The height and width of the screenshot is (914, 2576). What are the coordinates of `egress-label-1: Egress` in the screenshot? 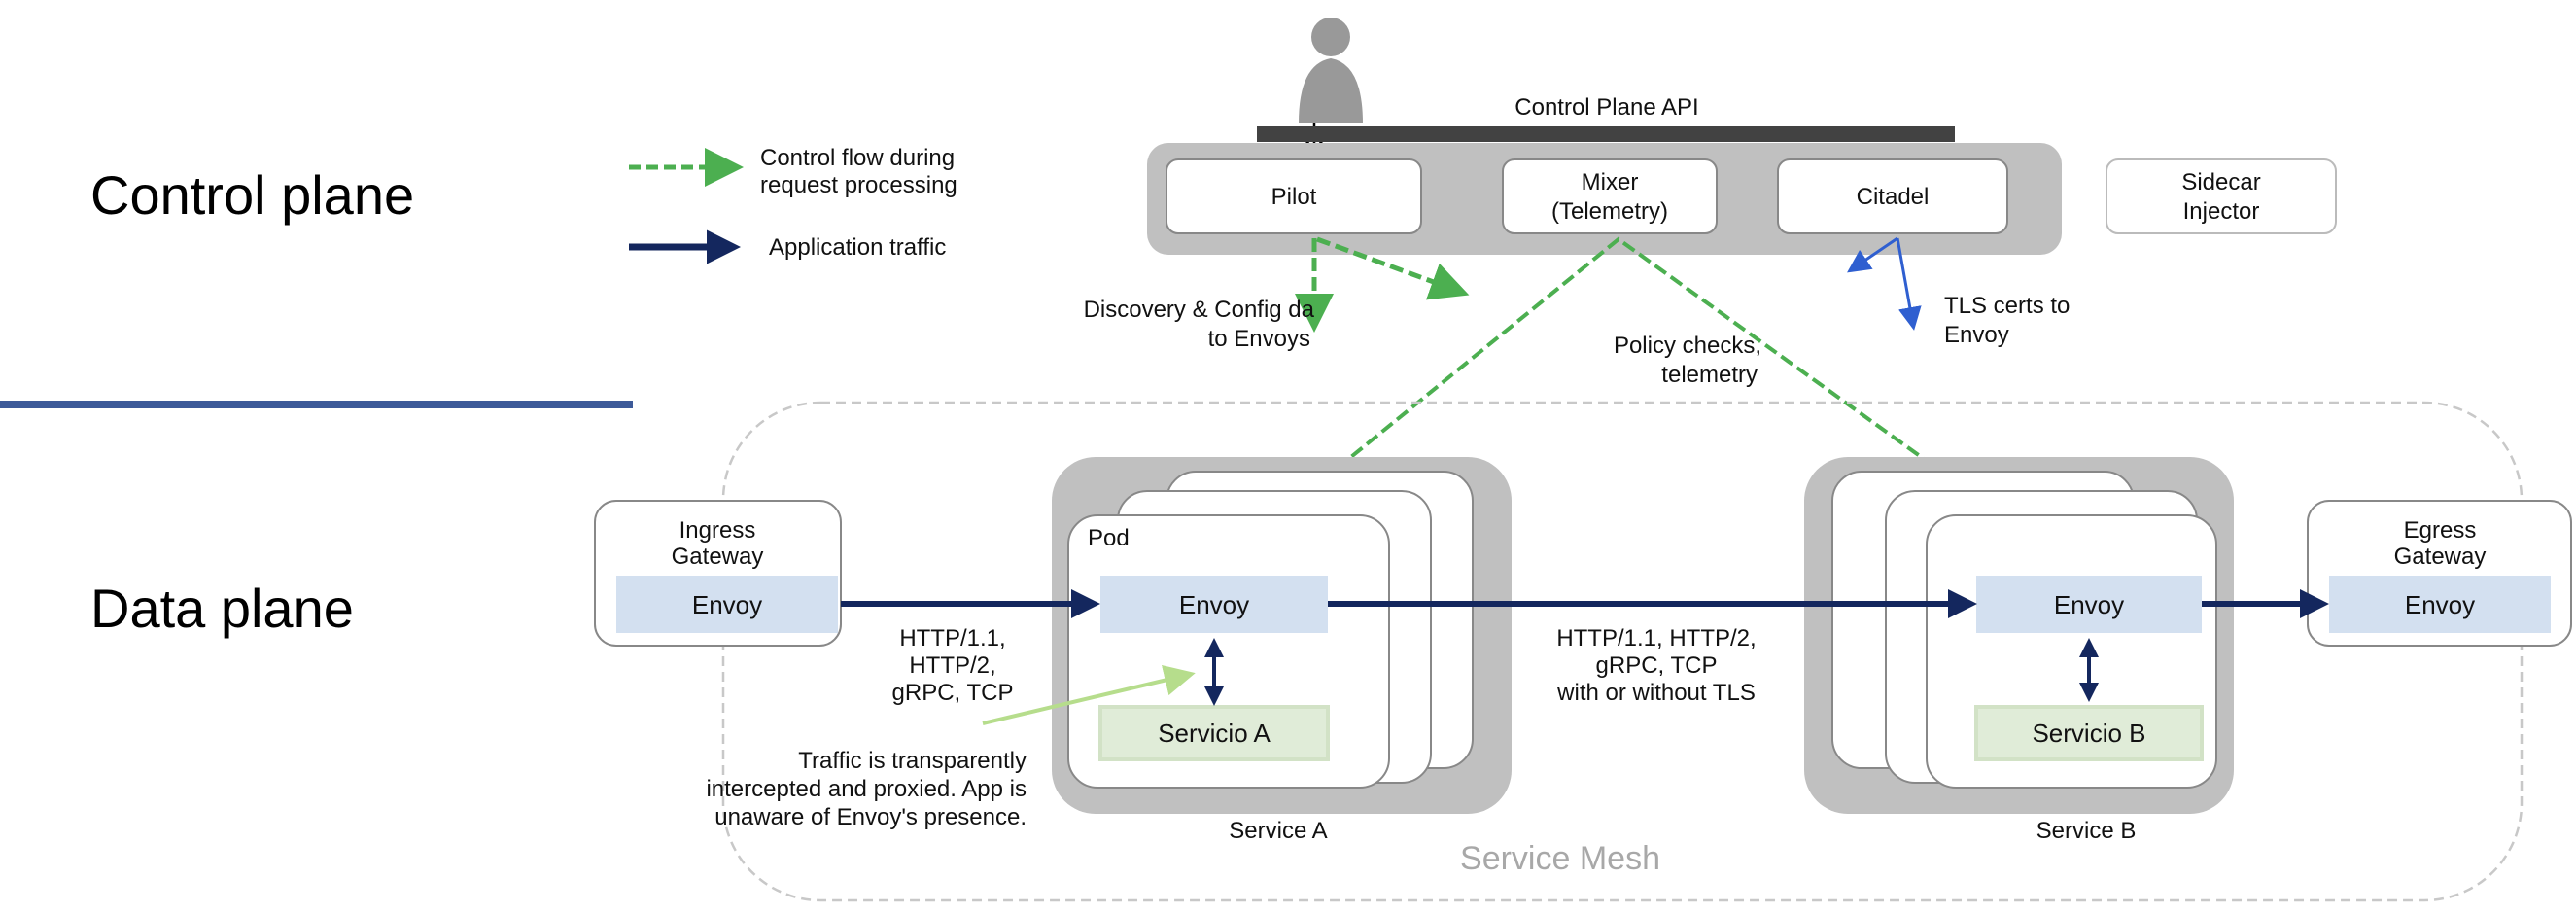 It's located at (2440, 530).